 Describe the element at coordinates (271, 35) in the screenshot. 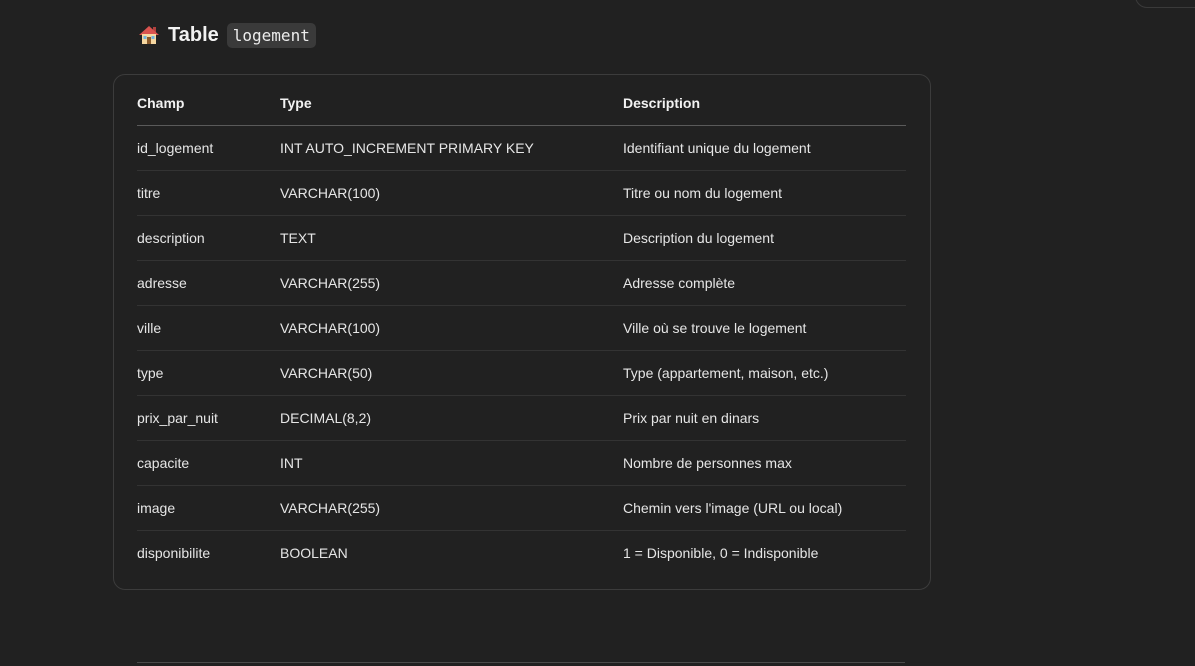

I see `heading-table-name: logement` at that location.